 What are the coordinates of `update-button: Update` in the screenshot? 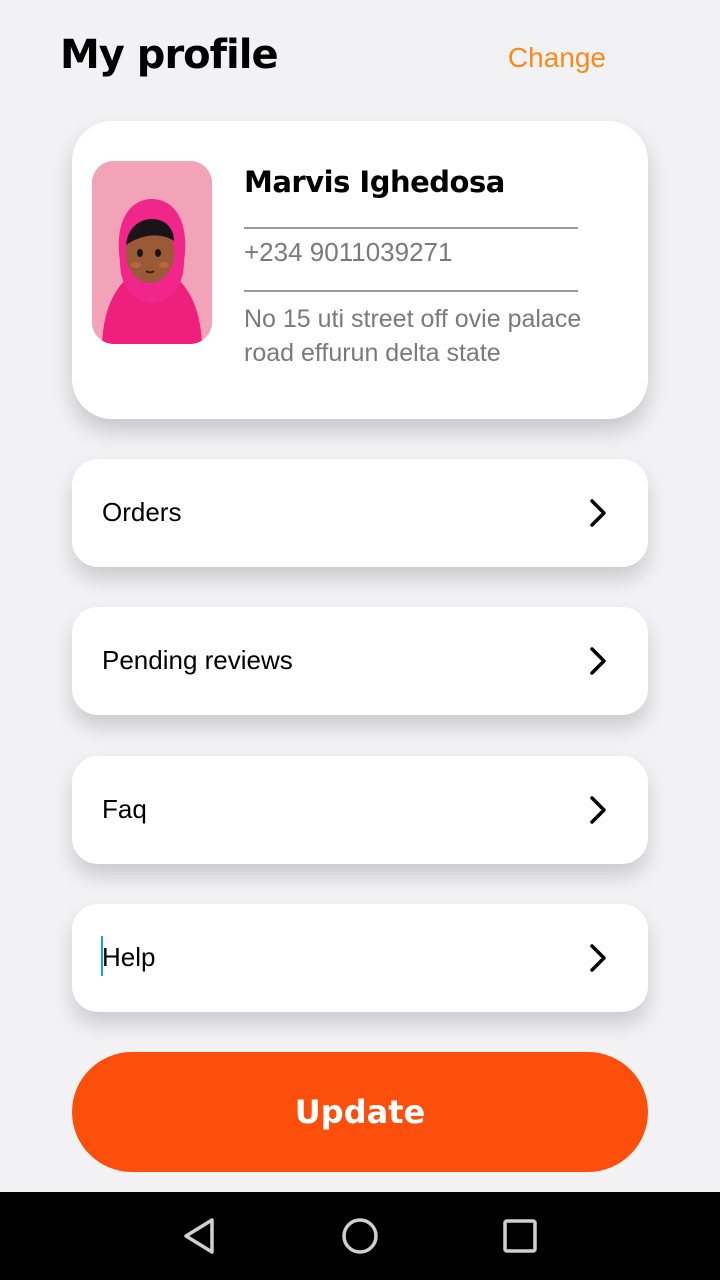 It's located at (360, 1112).